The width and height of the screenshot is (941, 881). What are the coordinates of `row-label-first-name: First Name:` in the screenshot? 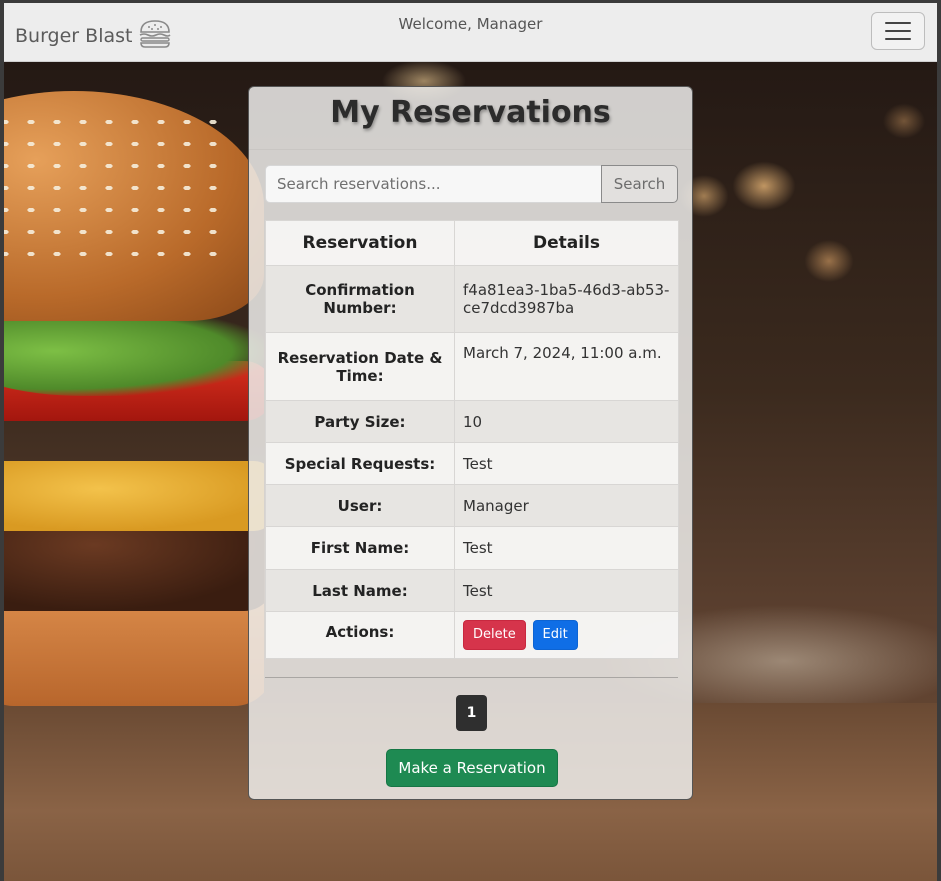 It's located at (360, 548).